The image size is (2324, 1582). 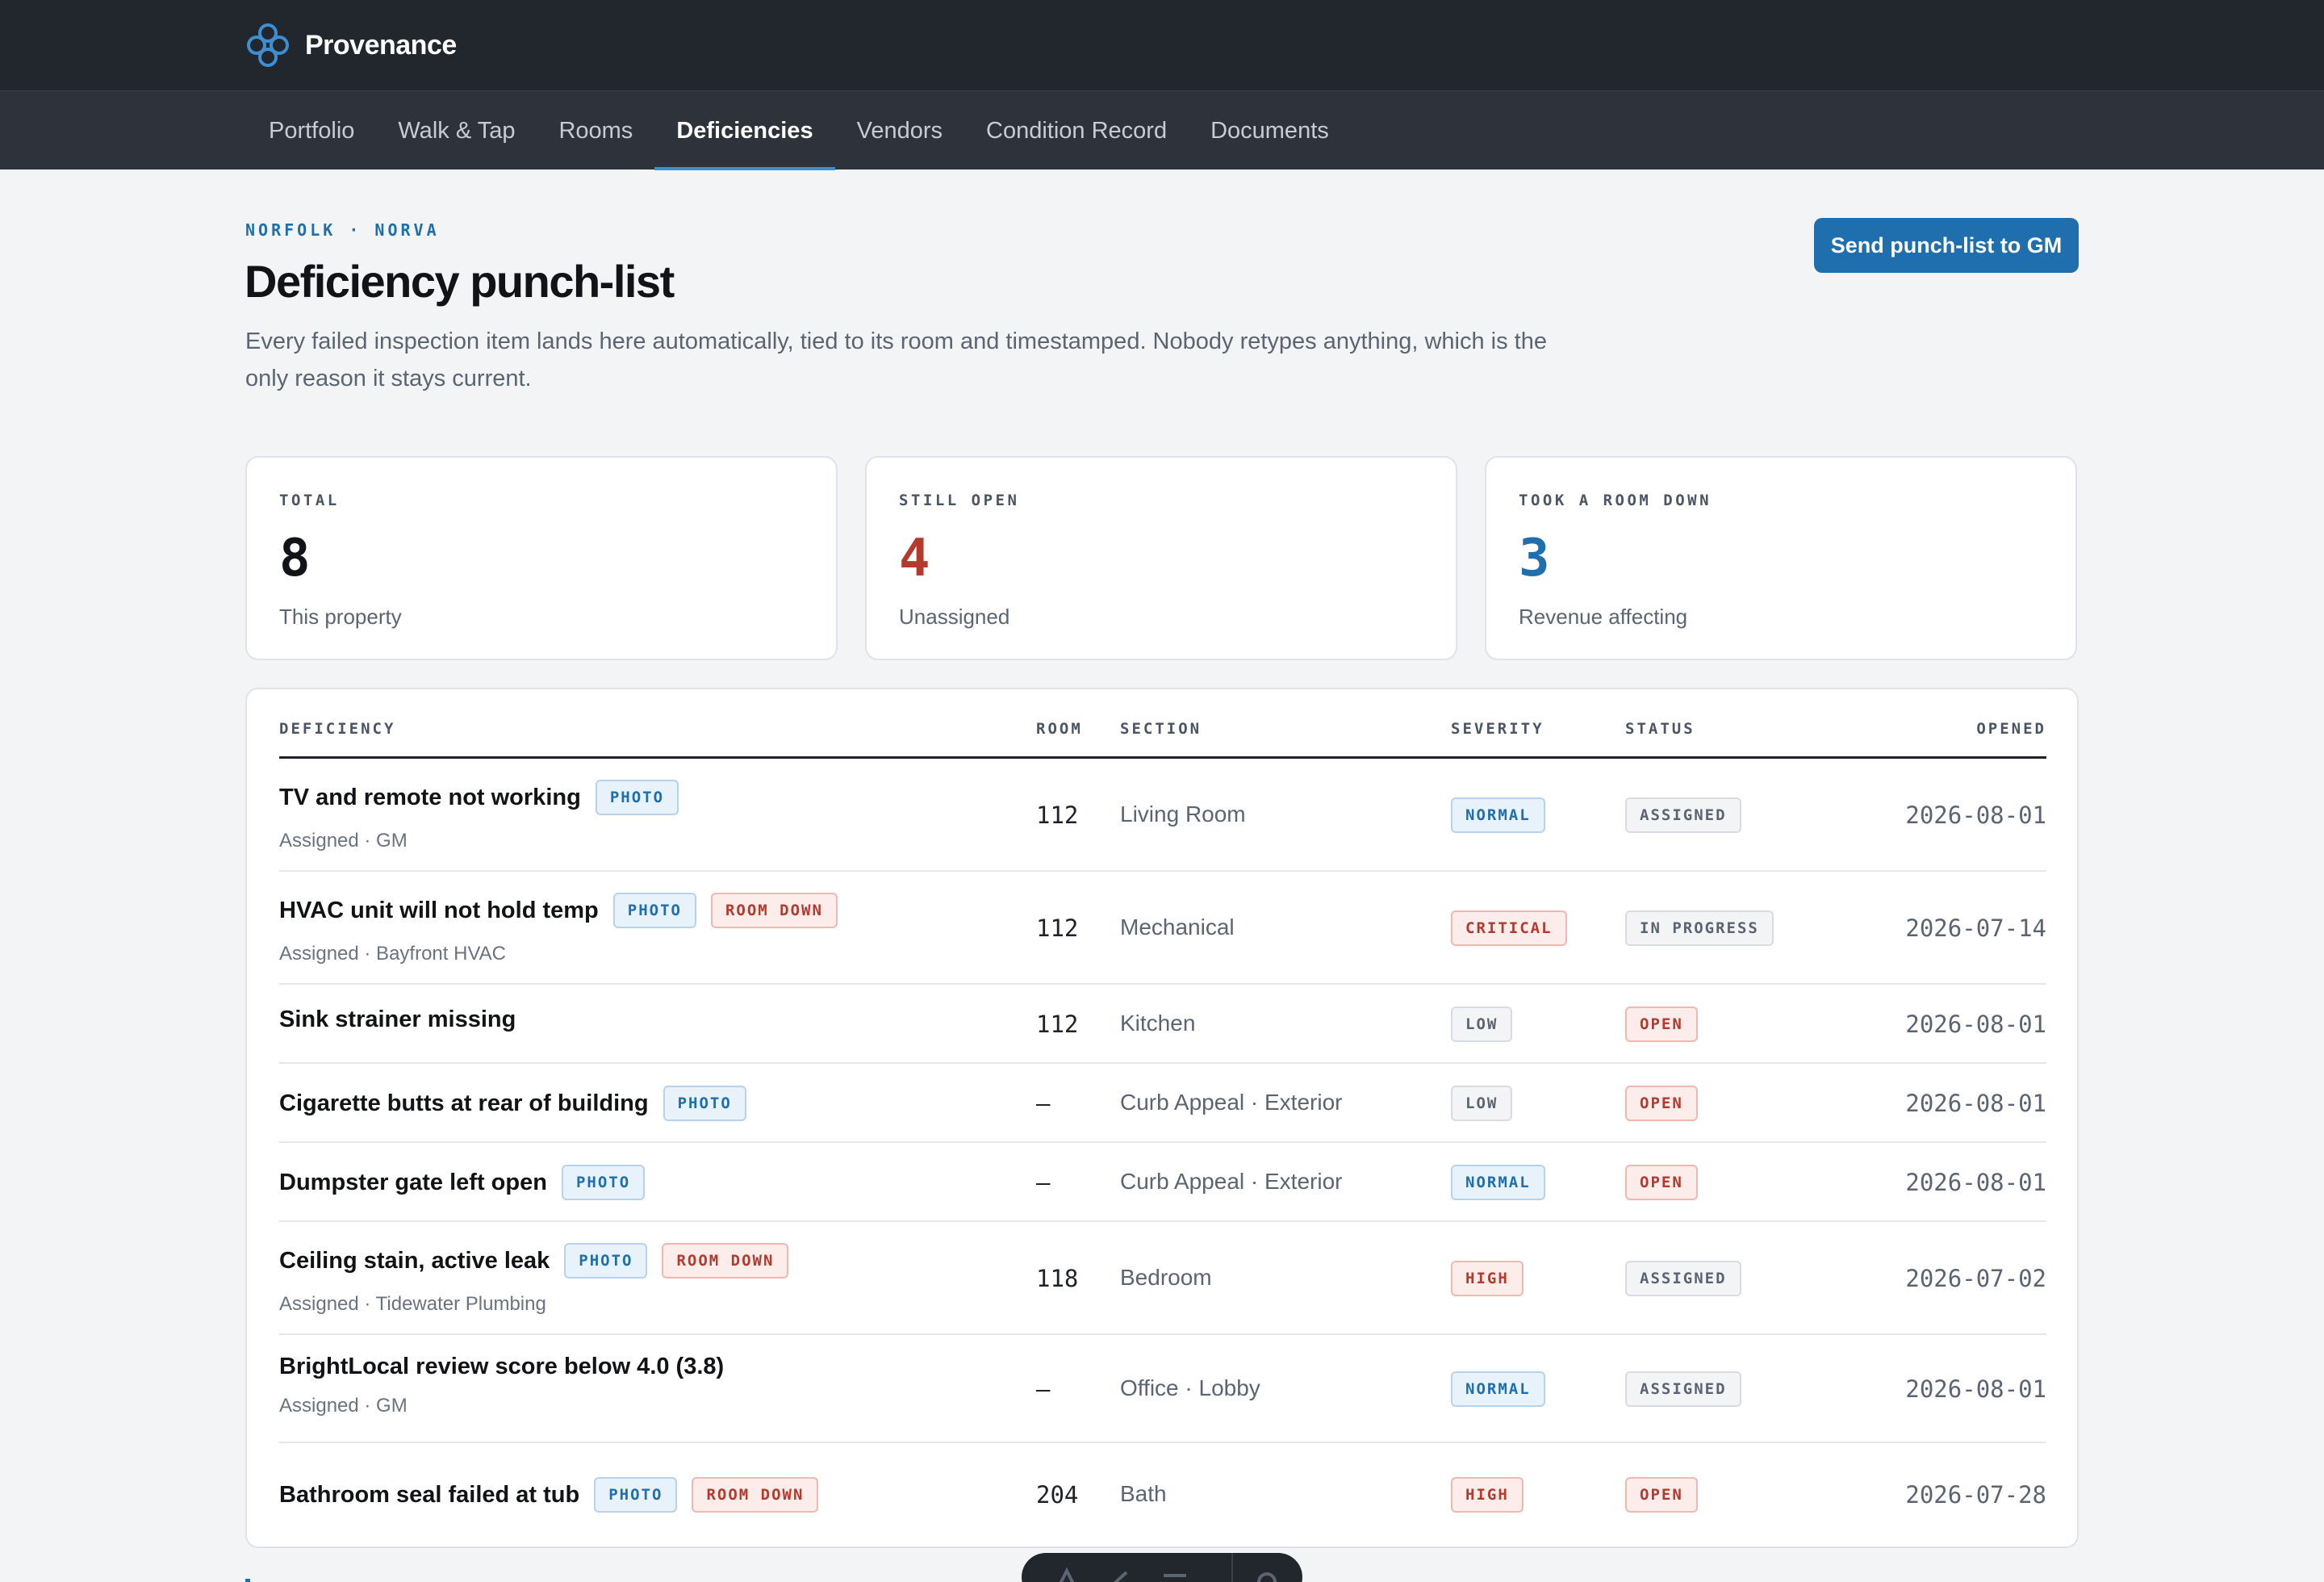 I want to click on stat-subtext: Unassigned, so click(x=954, y=617).